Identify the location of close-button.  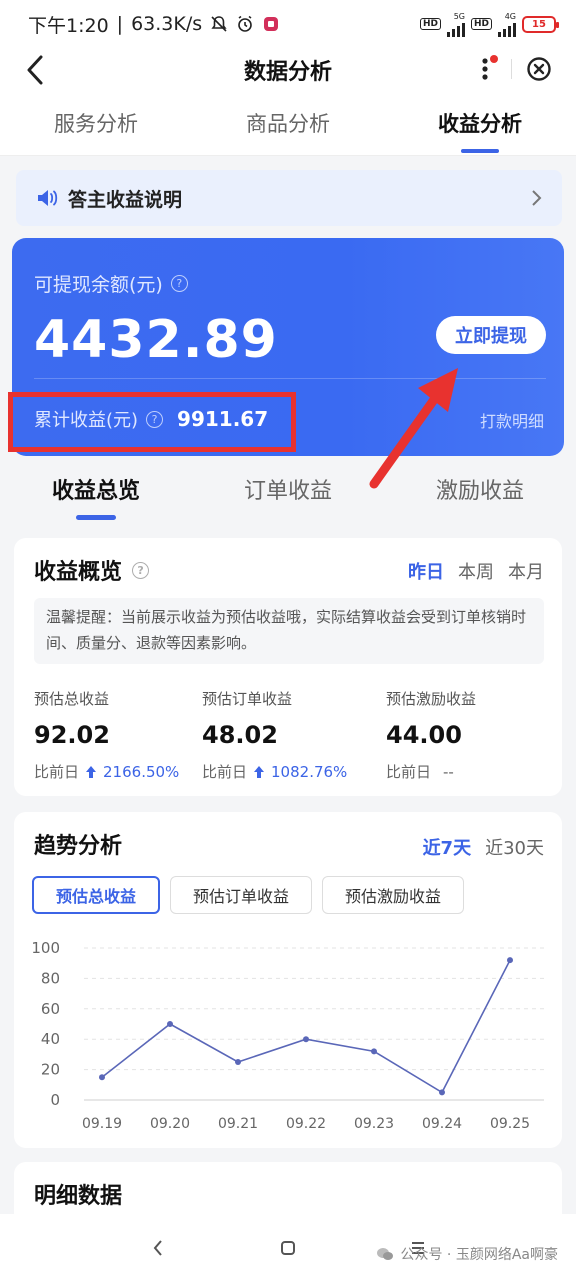
(539, 69).